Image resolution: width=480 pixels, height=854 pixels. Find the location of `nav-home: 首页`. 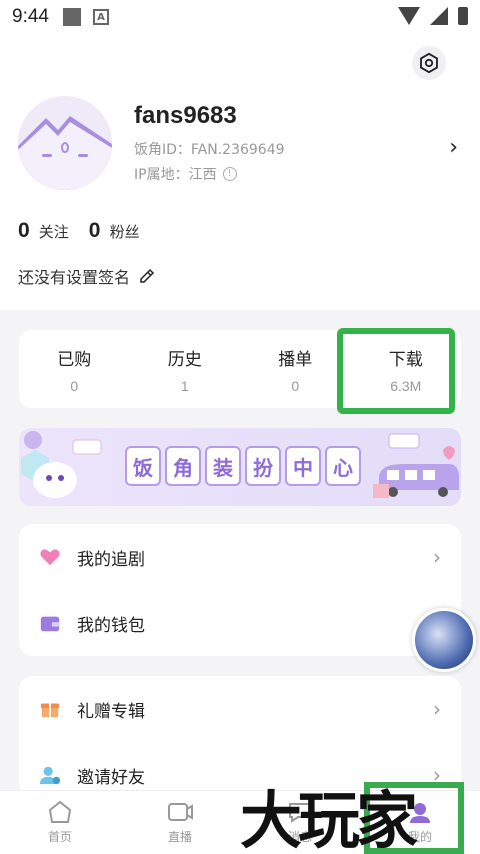

nav-home: 首页 is located at coordinates (60, 822).